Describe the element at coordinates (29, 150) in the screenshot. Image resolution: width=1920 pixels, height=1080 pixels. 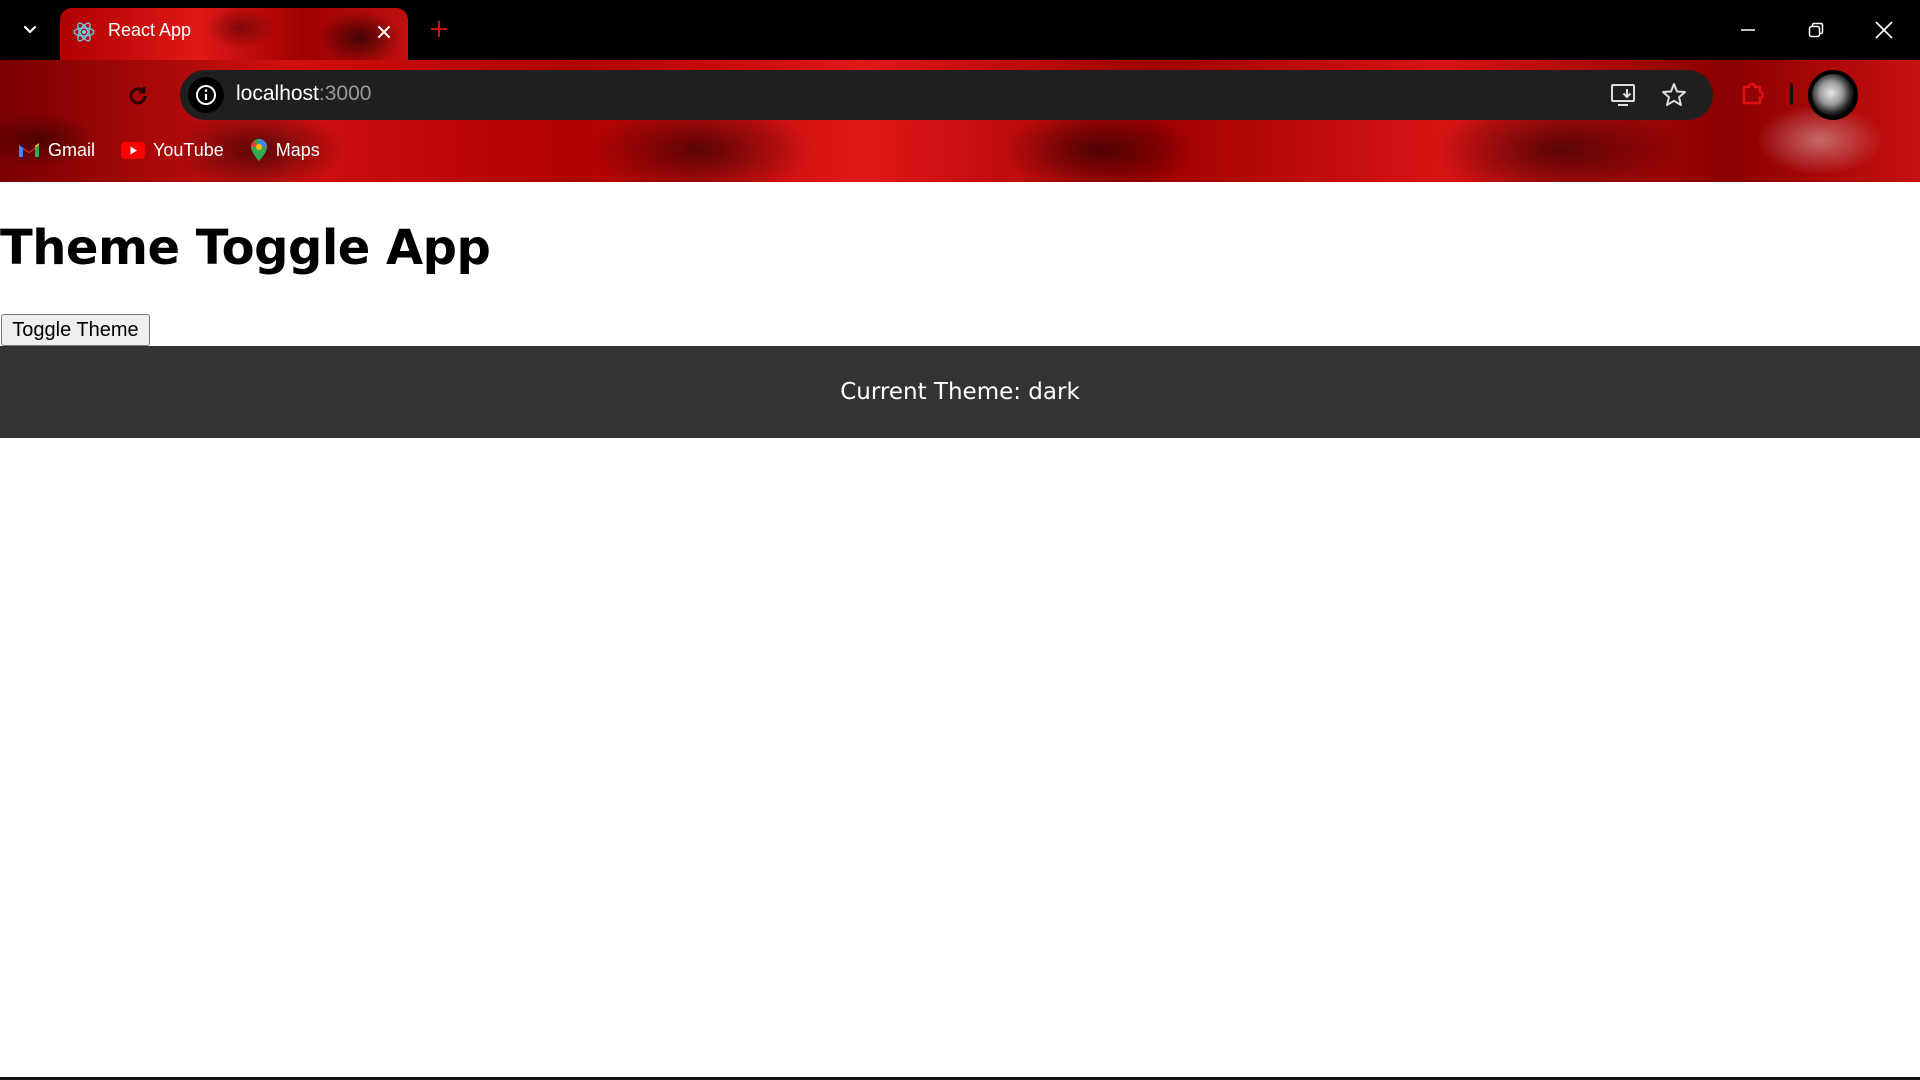
I see `gmail-icon` at that location.